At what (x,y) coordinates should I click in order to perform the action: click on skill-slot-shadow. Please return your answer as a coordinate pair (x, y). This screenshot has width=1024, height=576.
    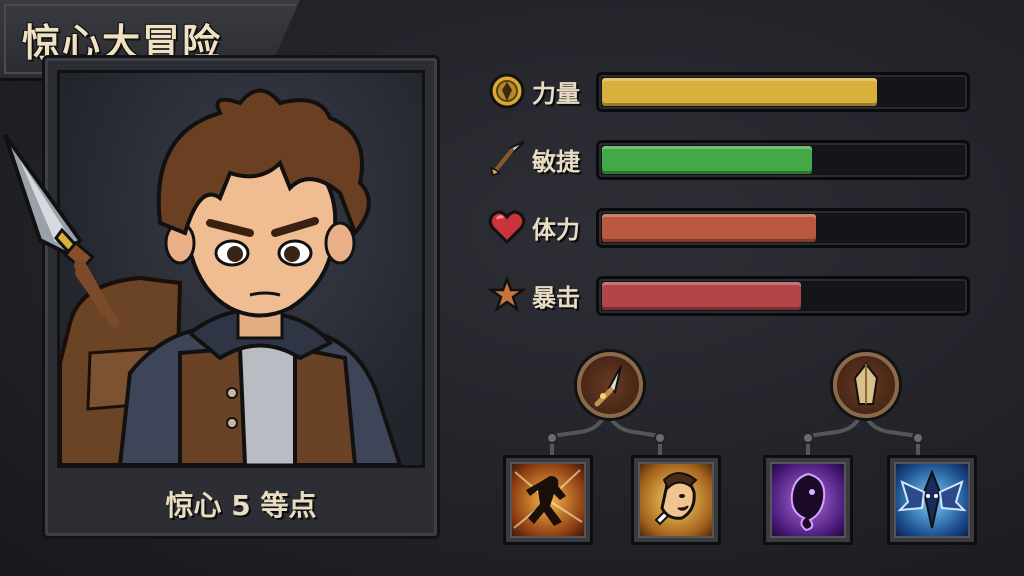
    Looking at the image, I should click on (808, 500).